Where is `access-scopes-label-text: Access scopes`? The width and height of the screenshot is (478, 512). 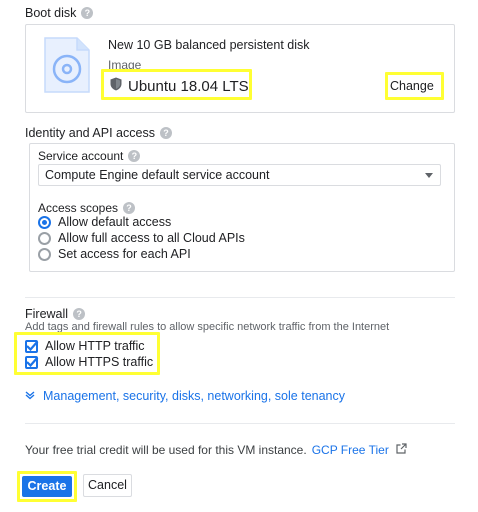
access-scopes-label-text: Access scopes is located at coordinates (78, 208).